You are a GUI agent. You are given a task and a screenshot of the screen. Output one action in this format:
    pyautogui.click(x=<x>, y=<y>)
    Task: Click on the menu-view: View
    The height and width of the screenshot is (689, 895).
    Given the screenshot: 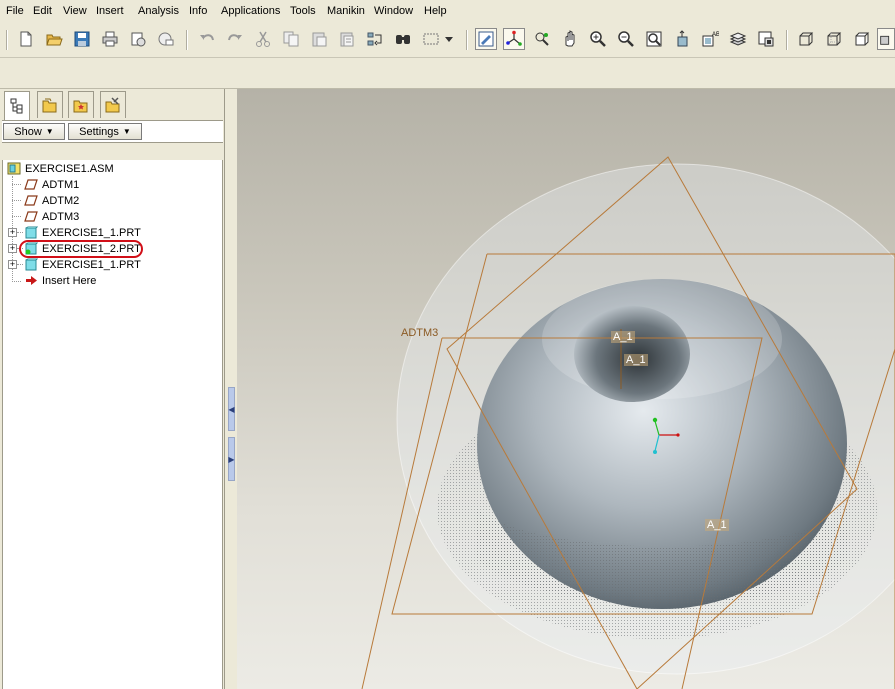 What is the action you would take?
    pyautogui.click(x=75, y=11)
    